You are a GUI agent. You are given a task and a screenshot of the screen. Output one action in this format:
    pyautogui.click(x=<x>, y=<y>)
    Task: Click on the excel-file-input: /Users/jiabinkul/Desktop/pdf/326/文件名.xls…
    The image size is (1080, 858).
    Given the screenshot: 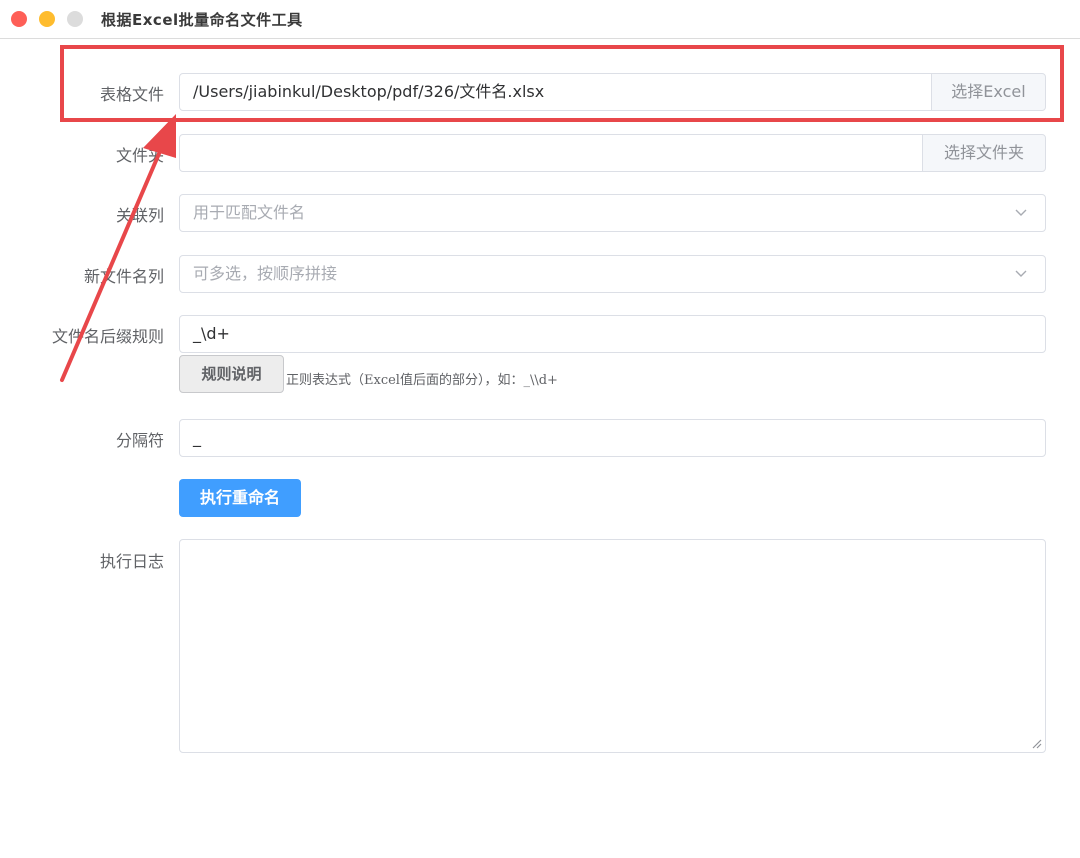 What is the action you would take?
    pyautogui.click(x=612, y=92)
    